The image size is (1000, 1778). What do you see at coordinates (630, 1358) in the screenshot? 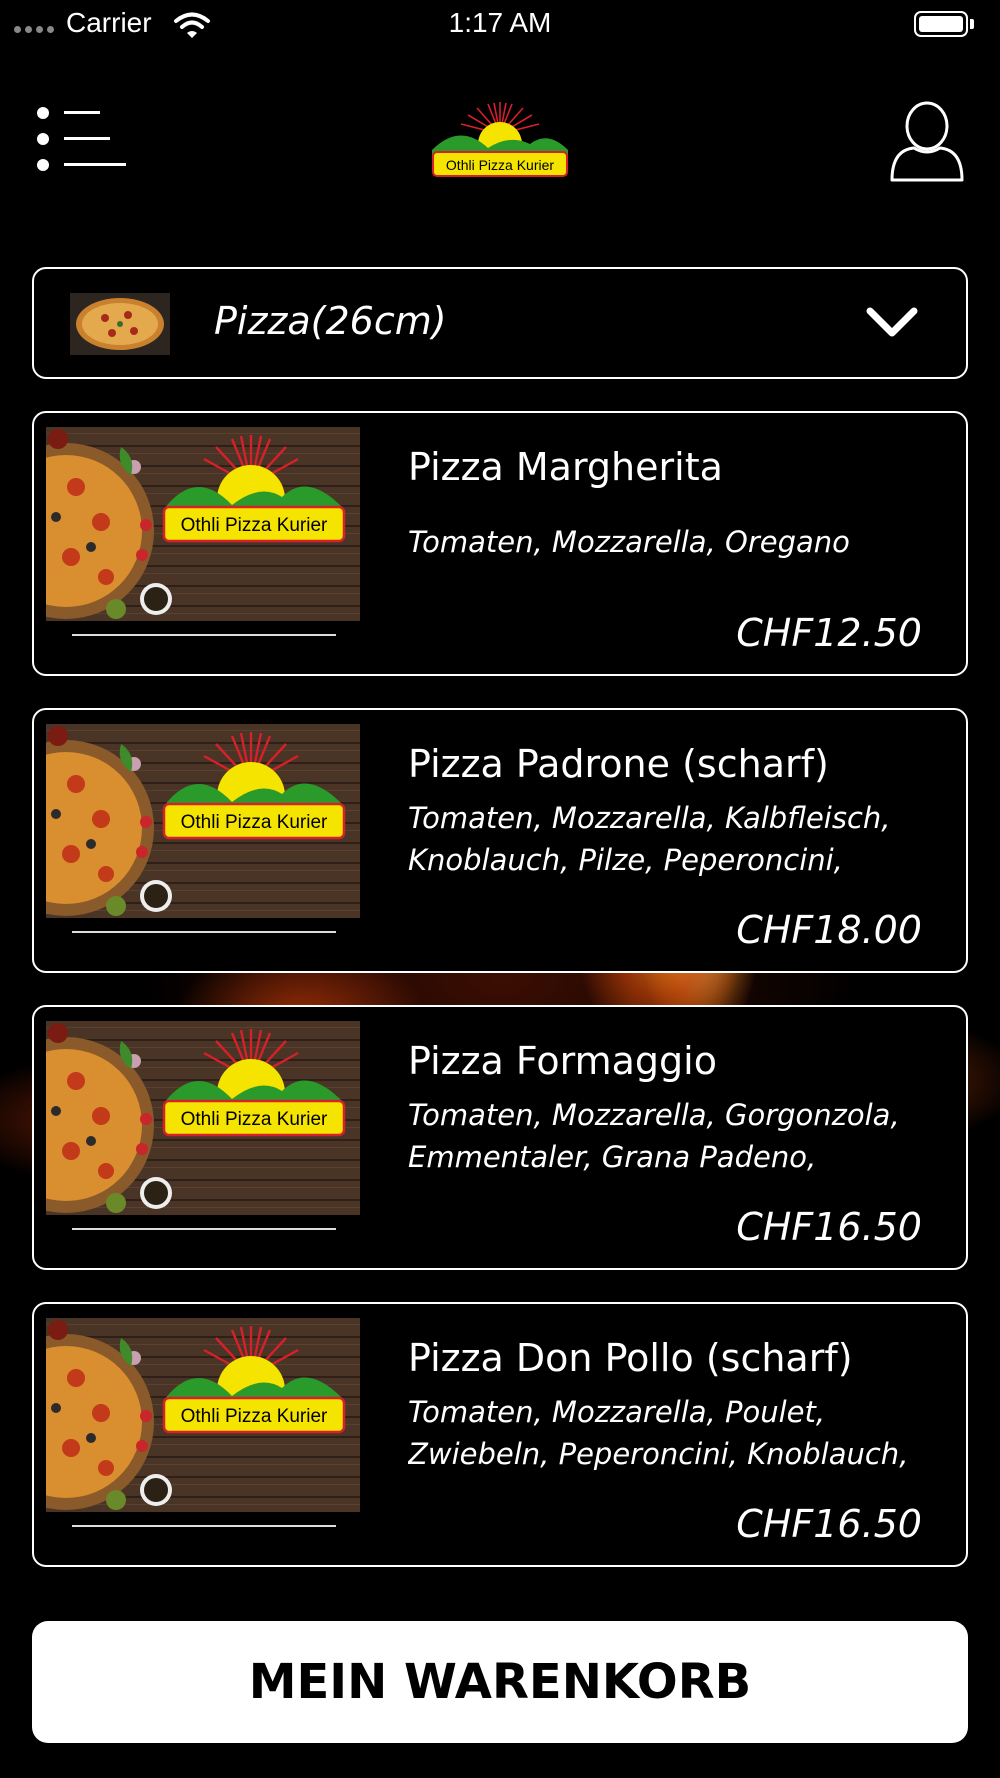
I see `product-title: Pizza Don Pollo (scharf)` at bounding box center [630, 1358].